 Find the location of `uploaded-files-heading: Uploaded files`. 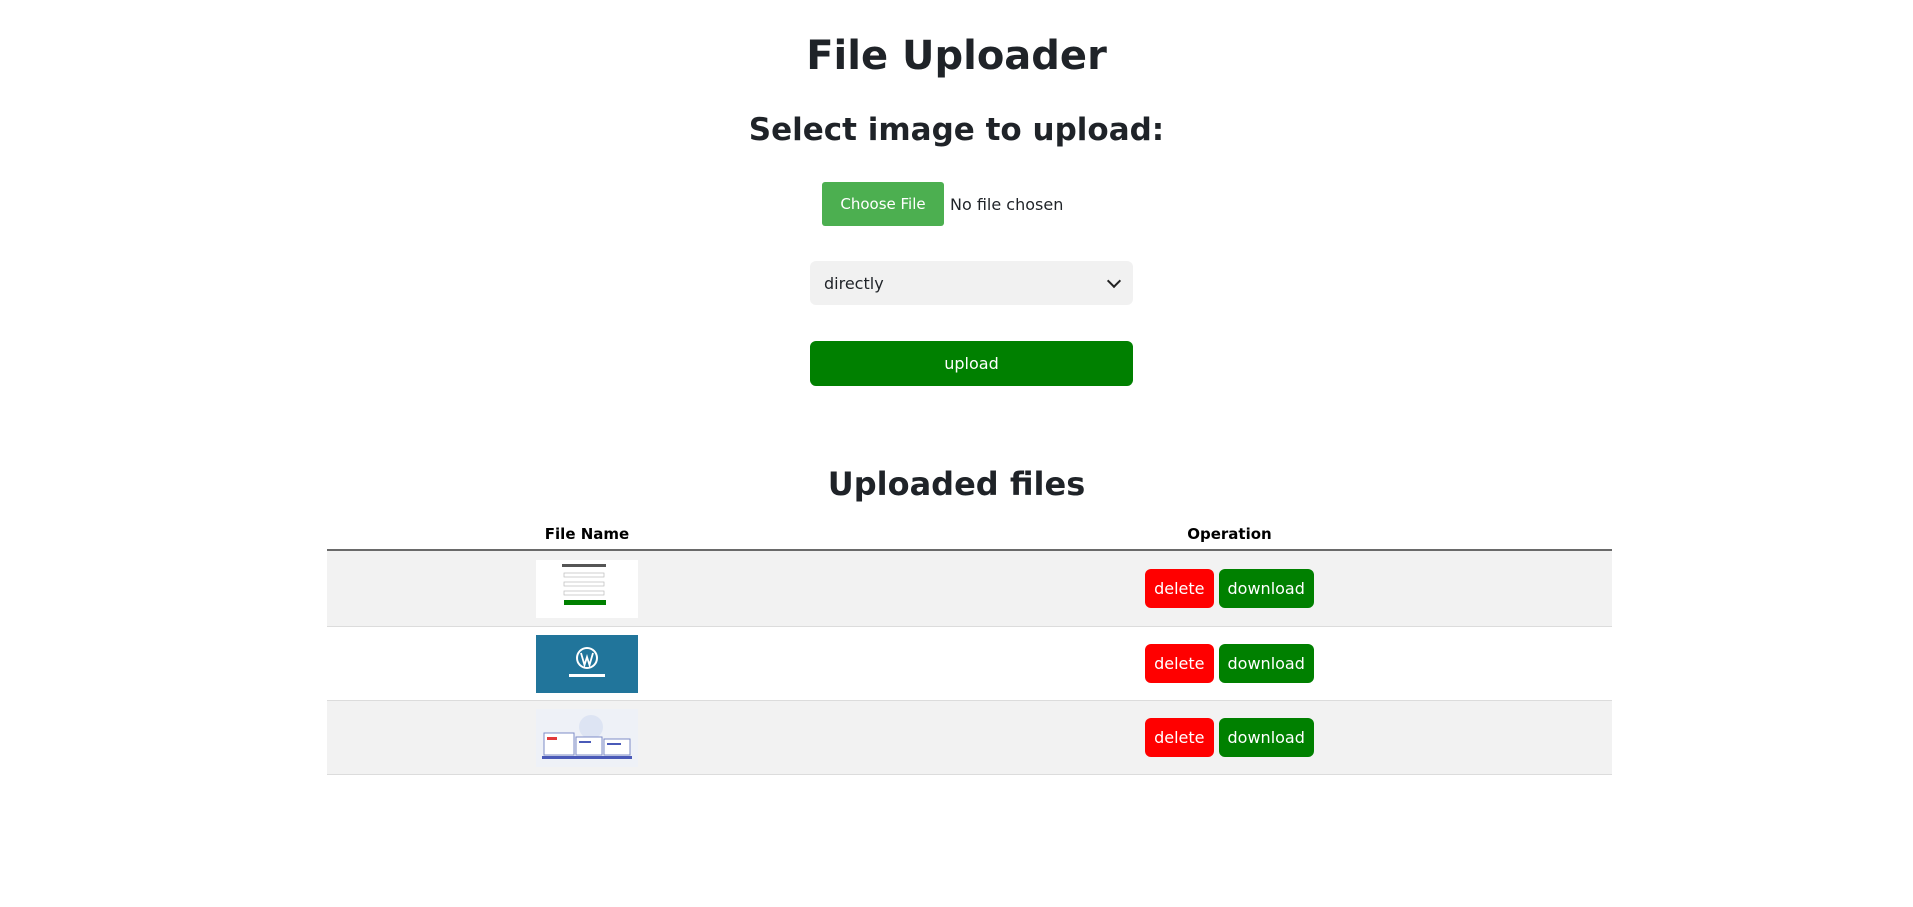

uploaded-files-heading: Uploaded files is located at coordinates (956, 484).